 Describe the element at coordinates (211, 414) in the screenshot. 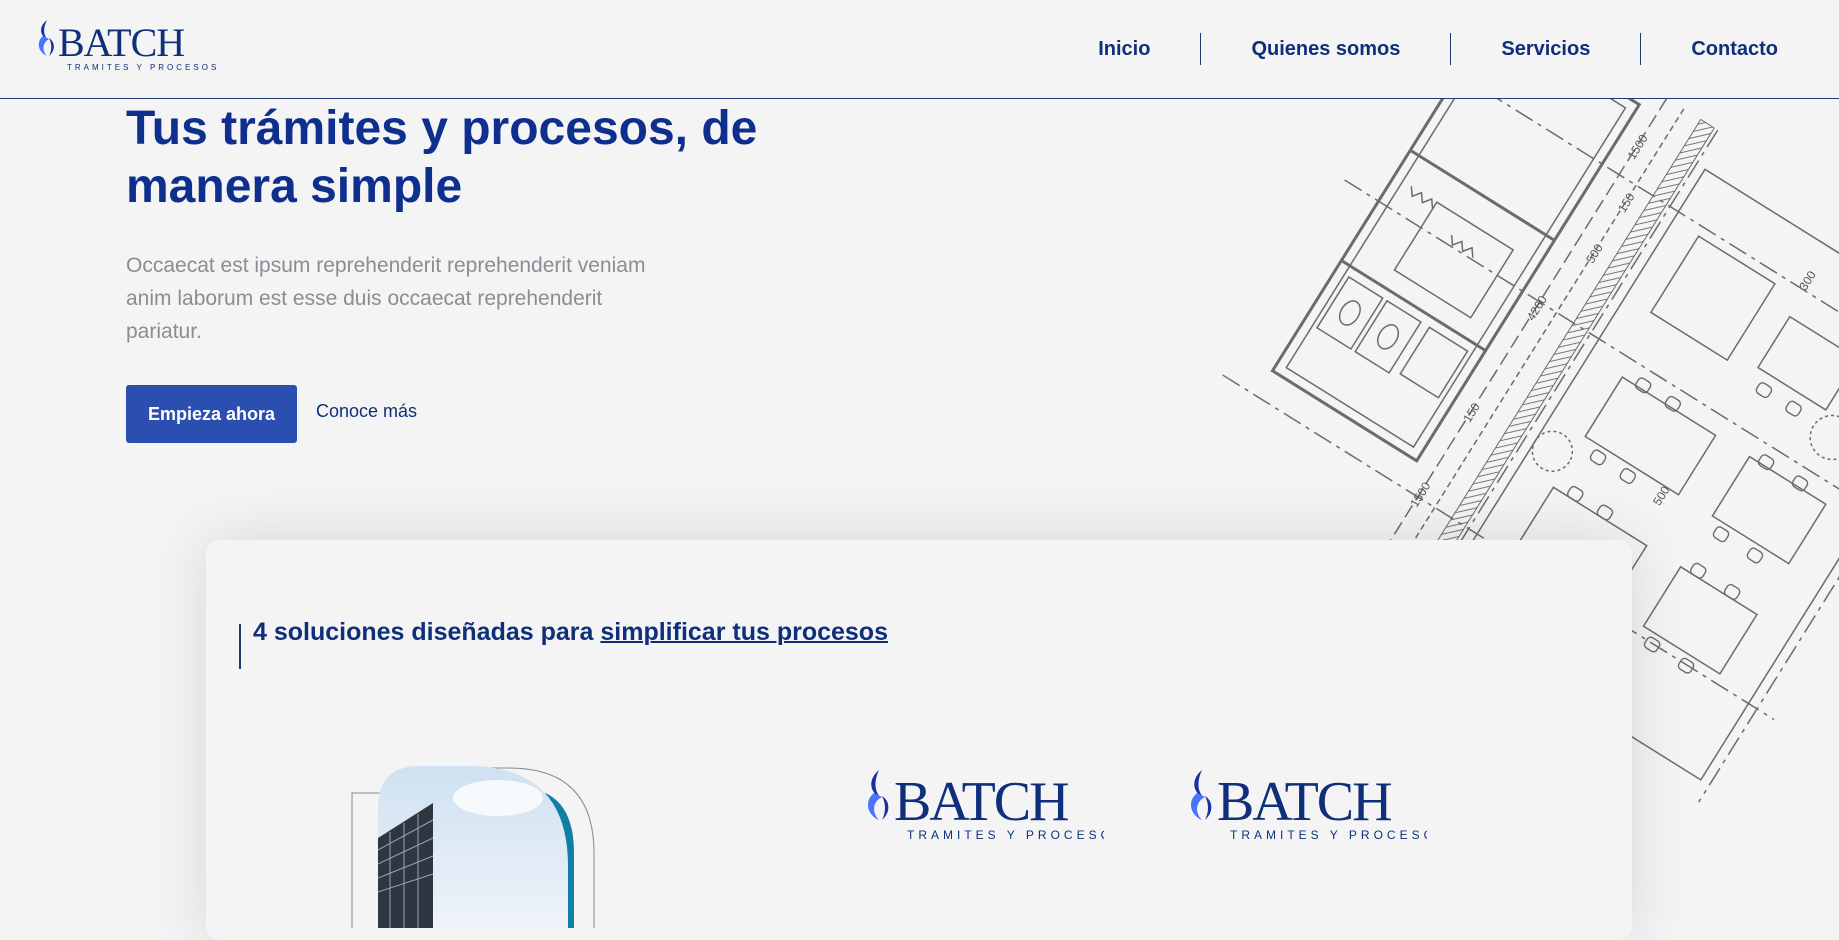

I see `start-now-button: Empieza ahora` at that location.